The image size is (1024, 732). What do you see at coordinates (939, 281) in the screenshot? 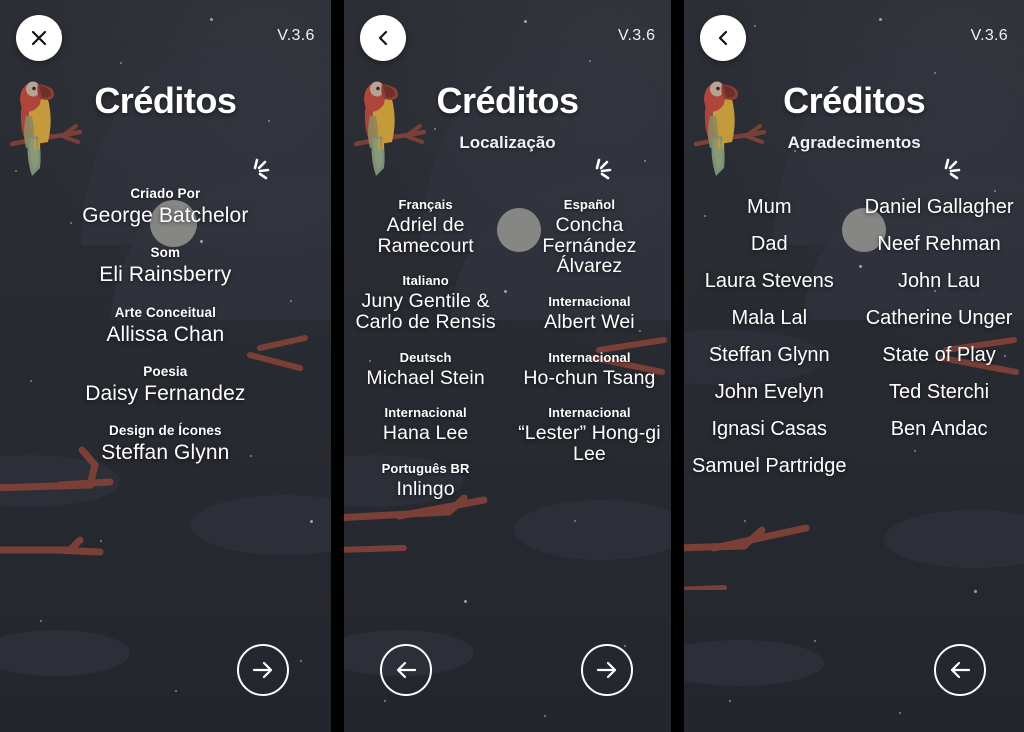
I see `thanks-name: John Lau` at bounding box center [939, 281].